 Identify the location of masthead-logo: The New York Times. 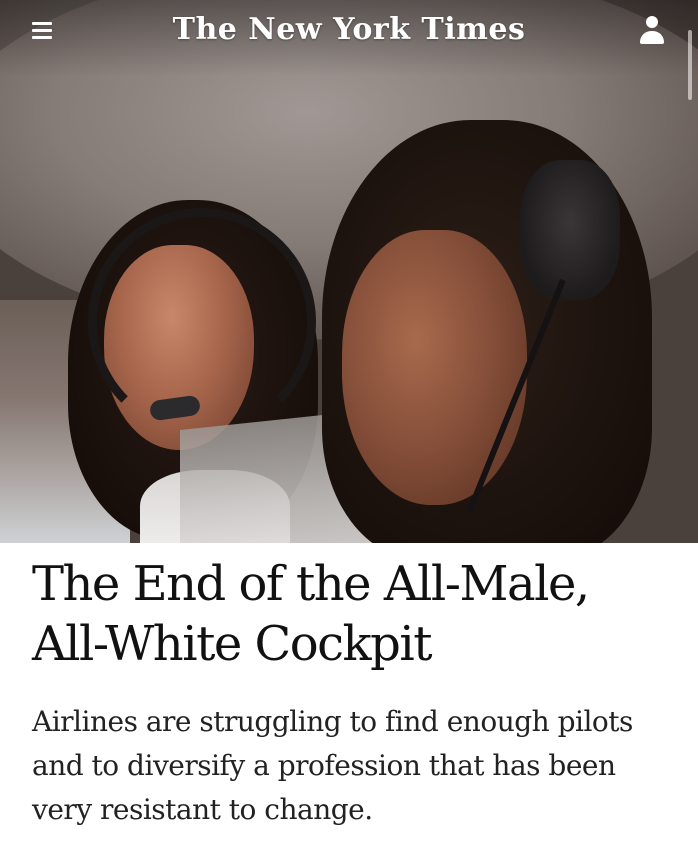
(349, 29).